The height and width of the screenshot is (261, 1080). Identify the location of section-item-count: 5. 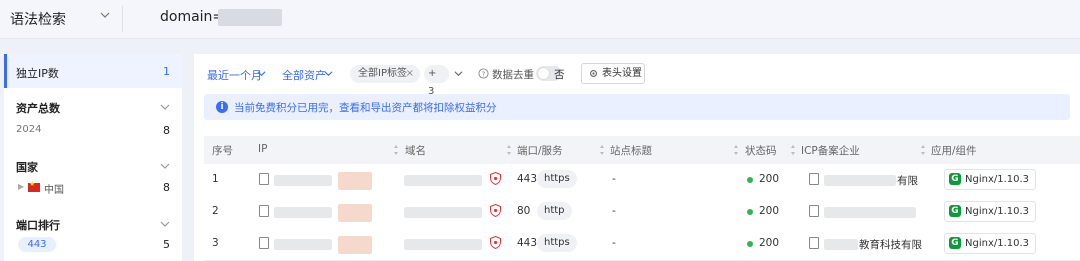
(166, 244).